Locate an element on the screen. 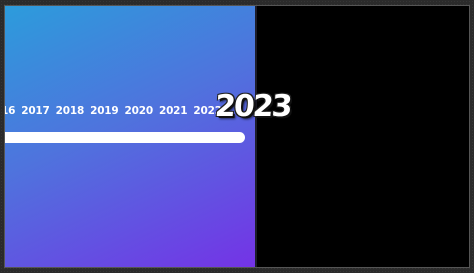  year-label: 2021 is located at coordinates (173, 111).